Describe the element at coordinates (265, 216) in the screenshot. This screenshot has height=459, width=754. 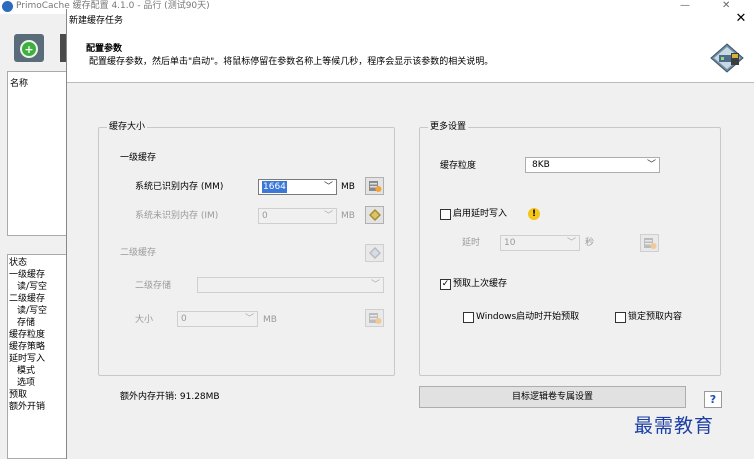
I see `unrecognized-memory-value: 0` at that location.